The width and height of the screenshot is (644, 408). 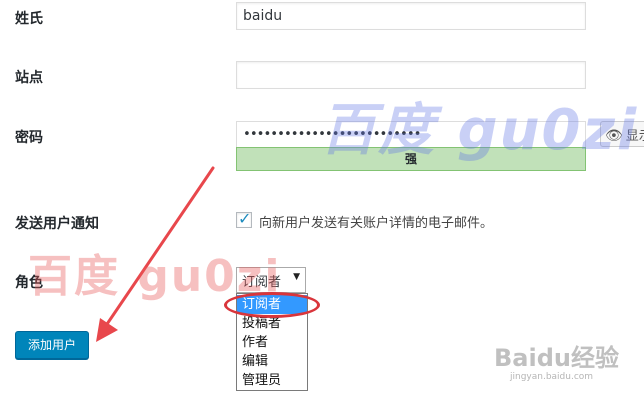 I want to click on baidu-url: jingyan.baidu.com, so click(x=552, y=377).